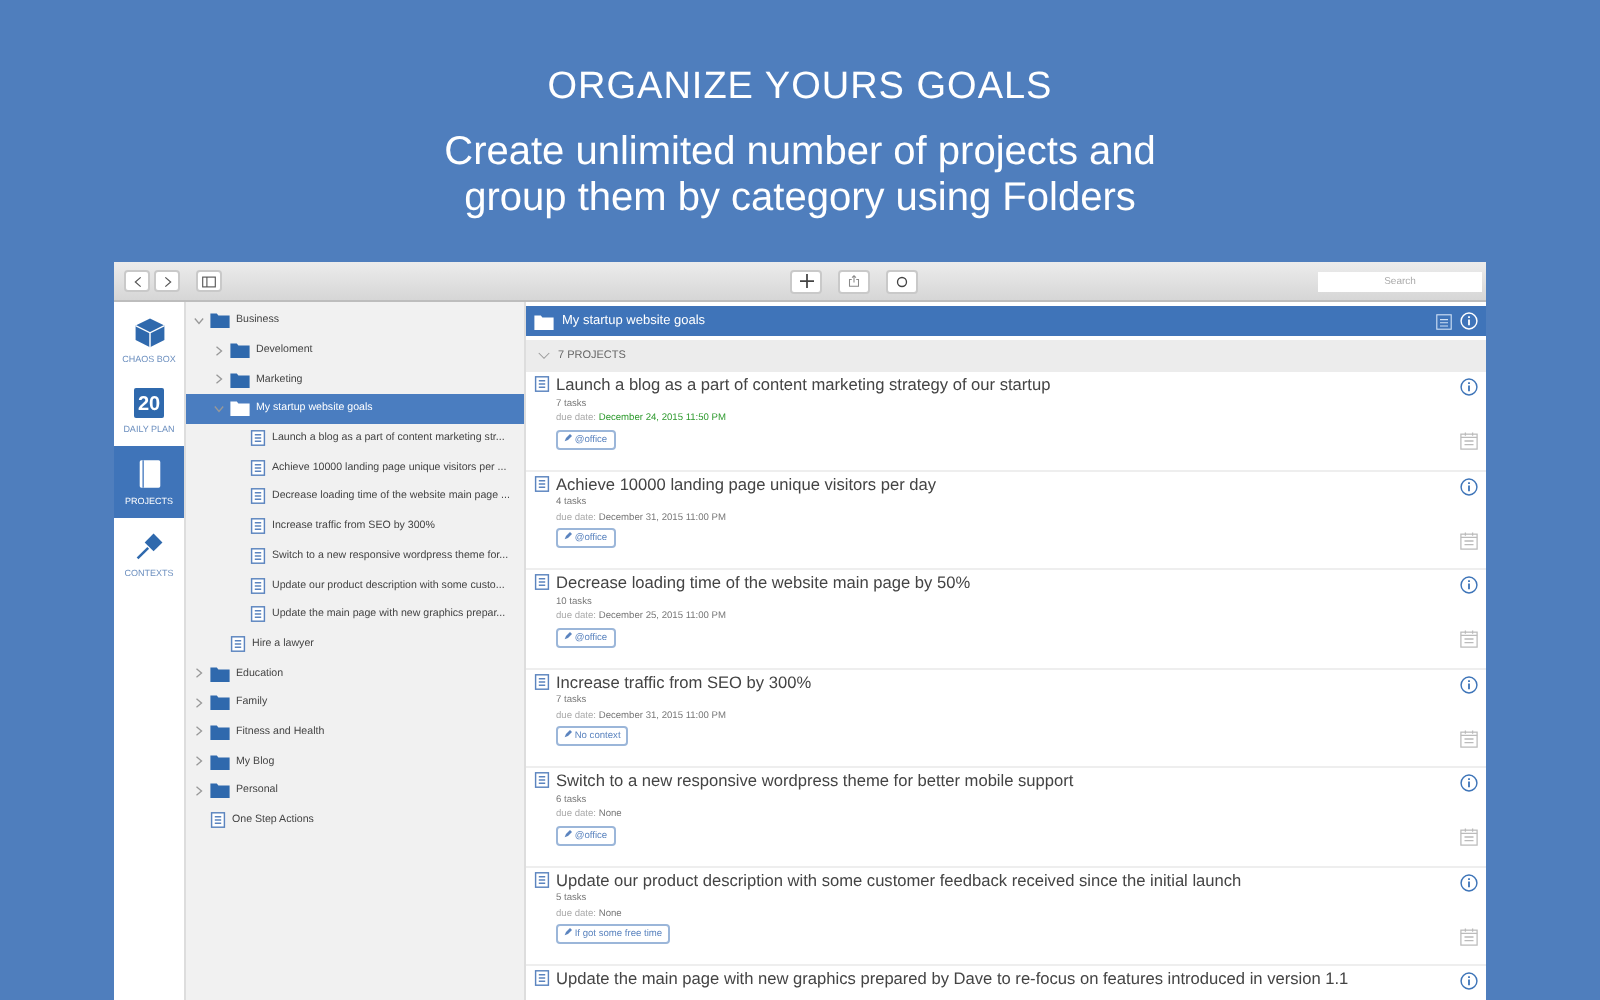 The height and width of the screenshot is (1000, 1600). I want to click on back-button, so click(137, 281).